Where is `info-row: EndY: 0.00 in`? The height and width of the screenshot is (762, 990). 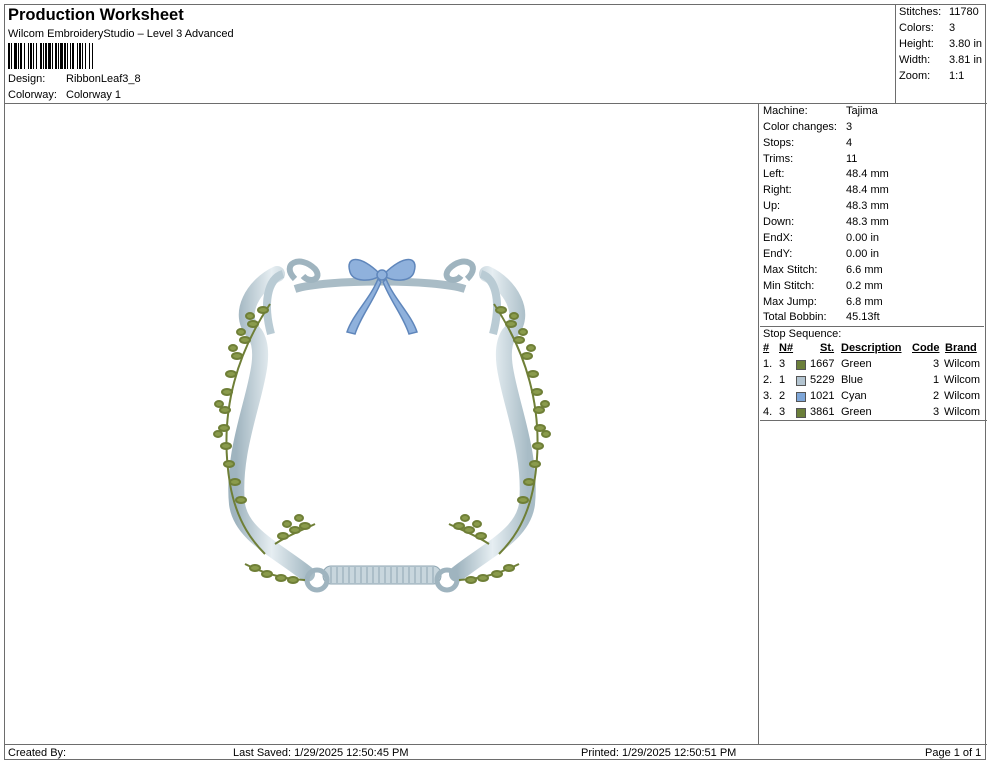
info-row: EndY: 0.00 in is located at coordinates (821, 254).